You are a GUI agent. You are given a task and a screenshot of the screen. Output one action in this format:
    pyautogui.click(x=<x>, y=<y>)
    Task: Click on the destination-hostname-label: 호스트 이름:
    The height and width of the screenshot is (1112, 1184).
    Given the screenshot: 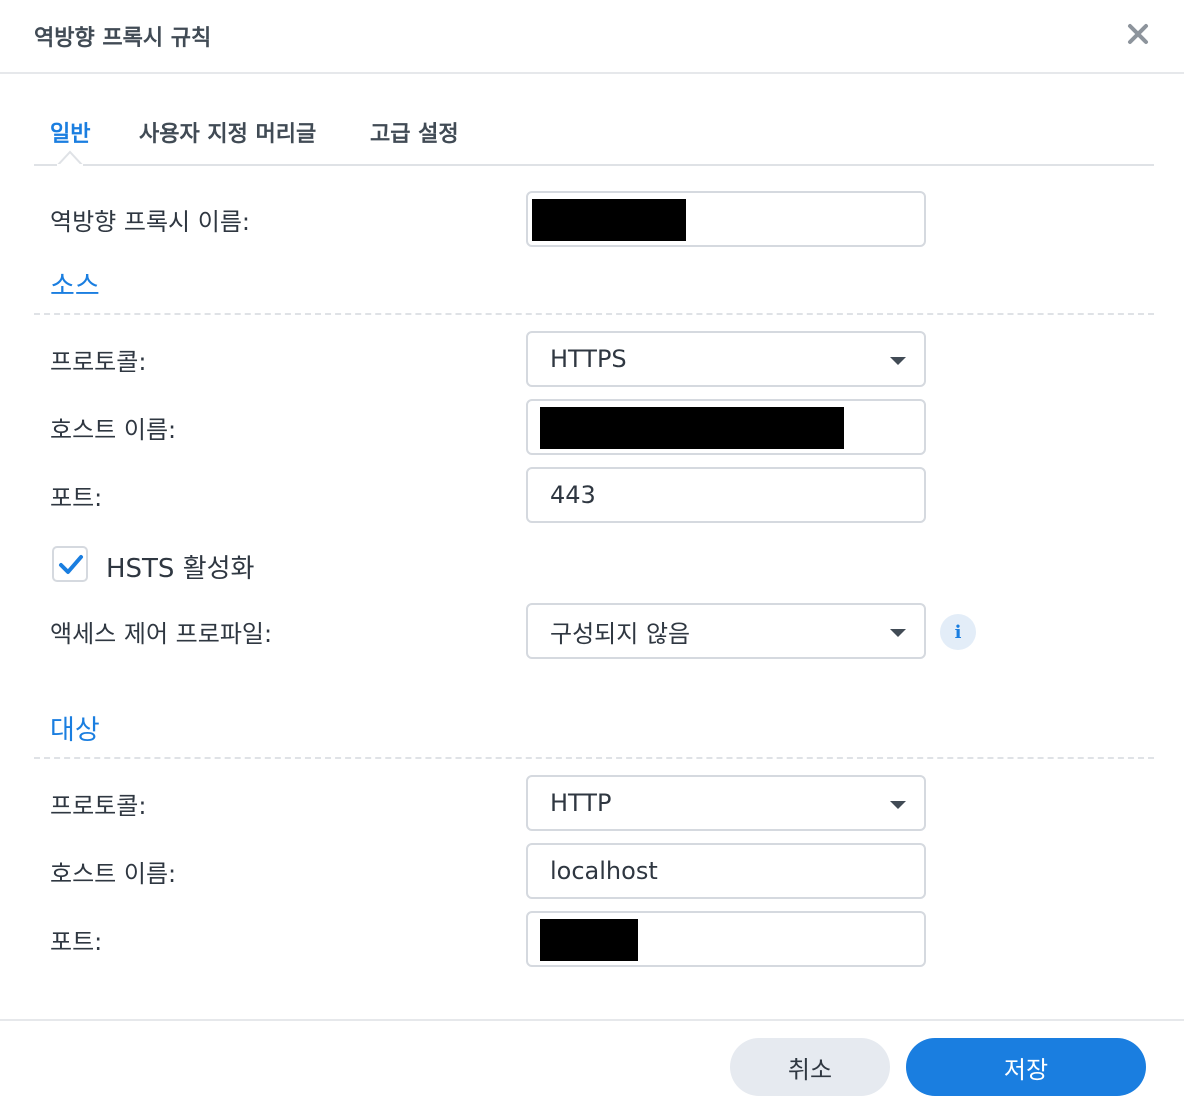 What is the action you would take?
    pyautogui.click(x=113, y=874)
    